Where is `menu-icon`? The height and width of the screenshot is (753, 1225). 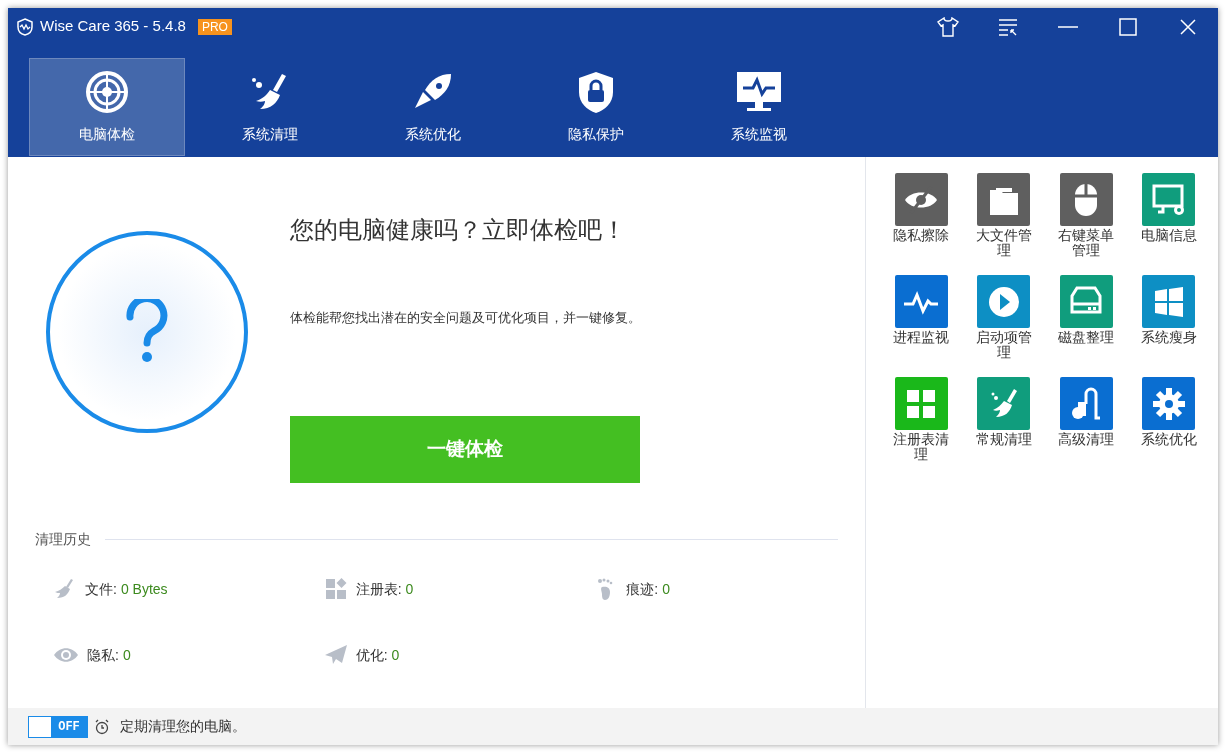 menu-icon is located at coordinates (1008, 26).